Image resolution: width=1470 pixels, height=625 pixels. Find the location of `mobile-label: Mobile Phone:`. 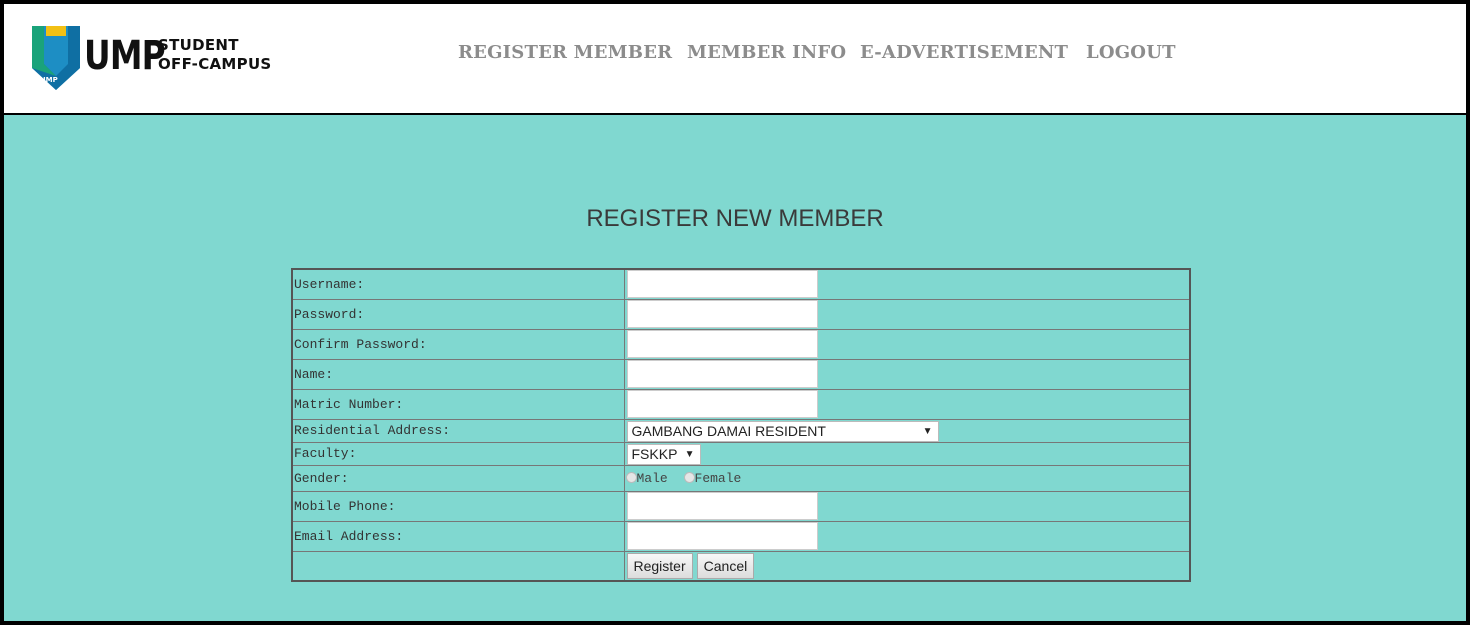

mobile-label: Mobile Phone: is located at coordinates (458, 506).